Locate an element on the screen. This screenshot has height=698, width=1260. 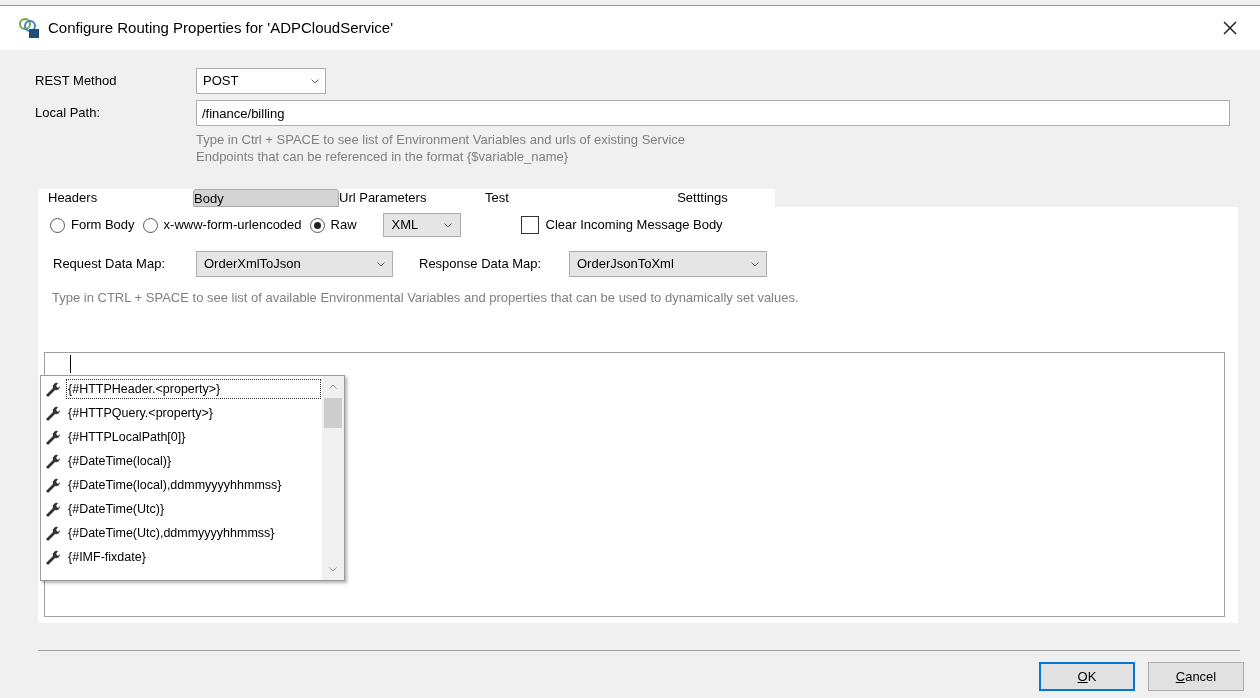
field-label: REST Method is located at coordinates (76, 81).